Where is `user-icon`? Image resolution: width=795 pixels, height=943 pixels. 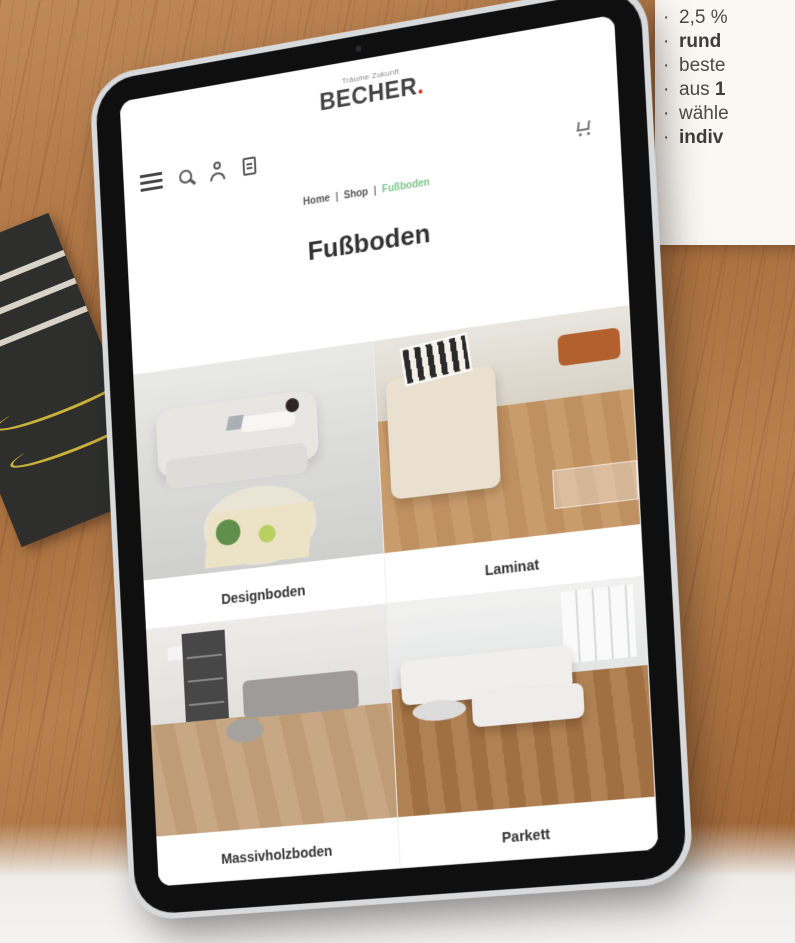
user-icon is located at coordinates (217, 171).